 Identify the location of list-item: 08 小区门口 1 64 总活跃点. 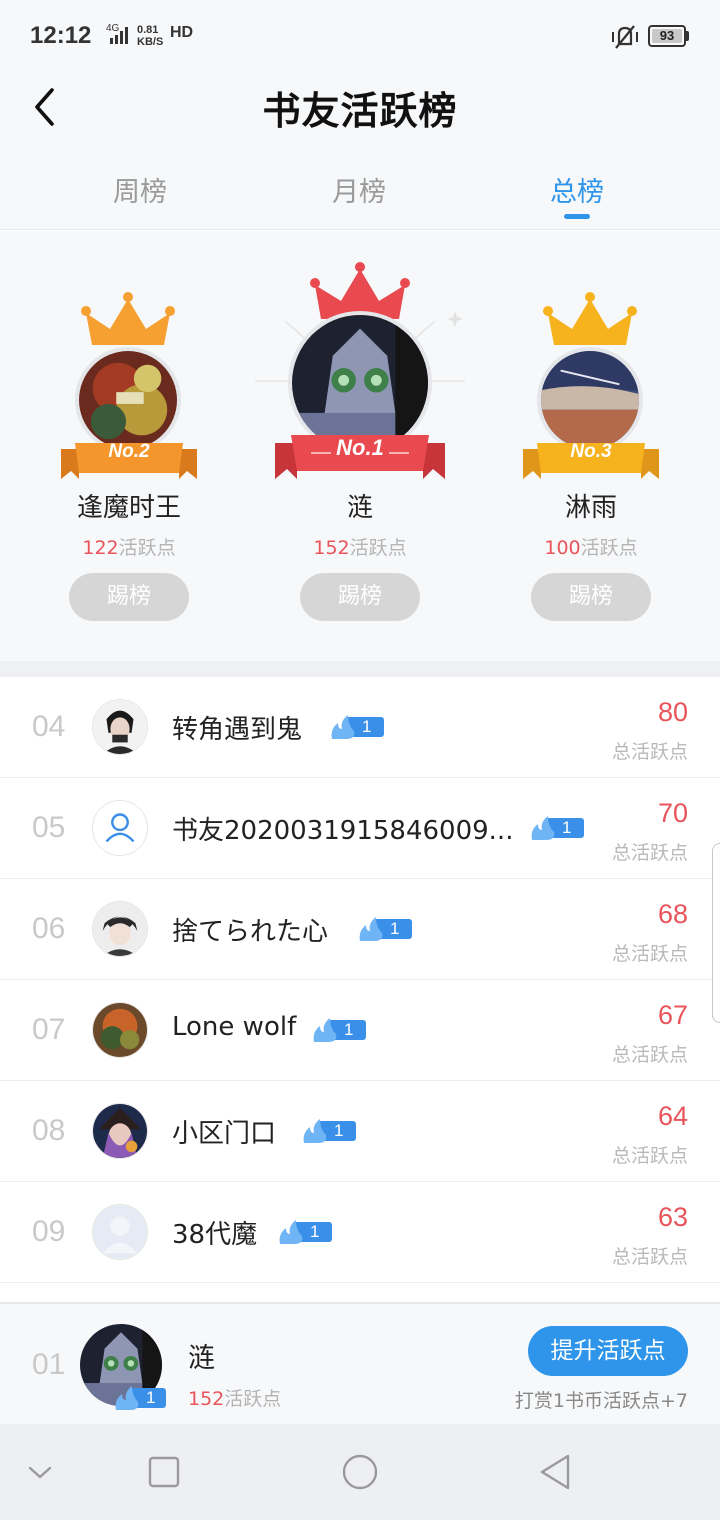
(360, 1131).